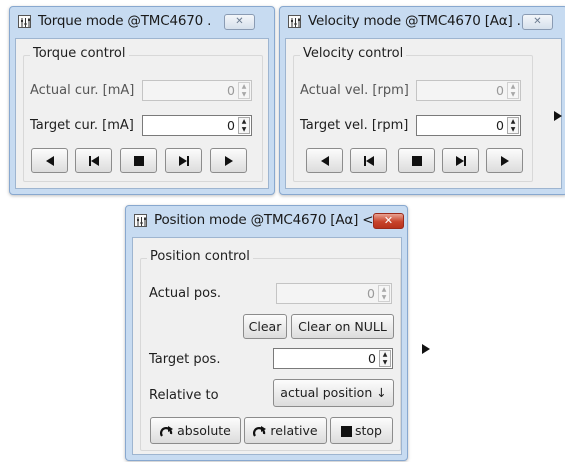 The height and width of the screenshot is (462, 565). Describe the element at coordinates (185, 359) in the screenshot. I see `target-position-label: Target pos.` at that location.